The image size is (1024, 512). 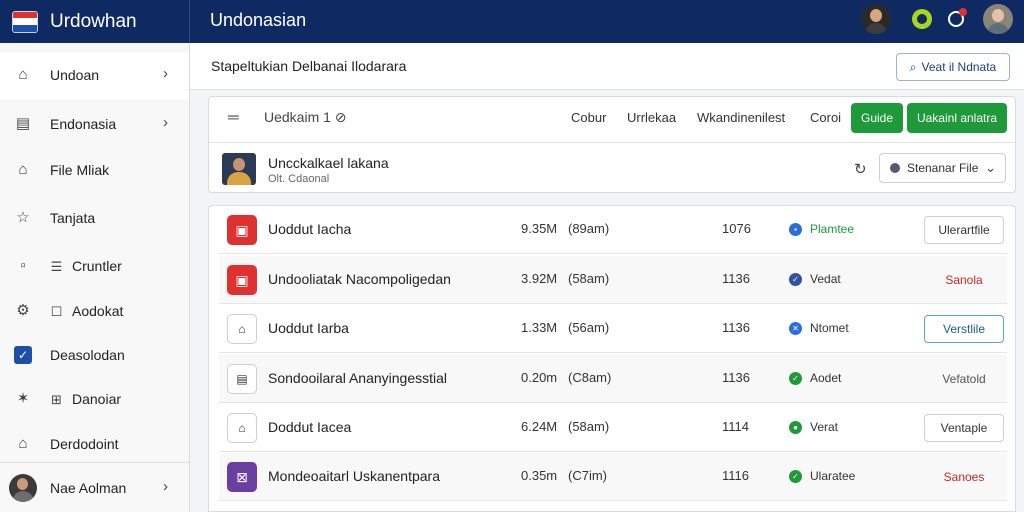 What do you see at coordinates (824, 427) in the screenshot?
I see `status-label: Verat` at bounding box center [824, 427].